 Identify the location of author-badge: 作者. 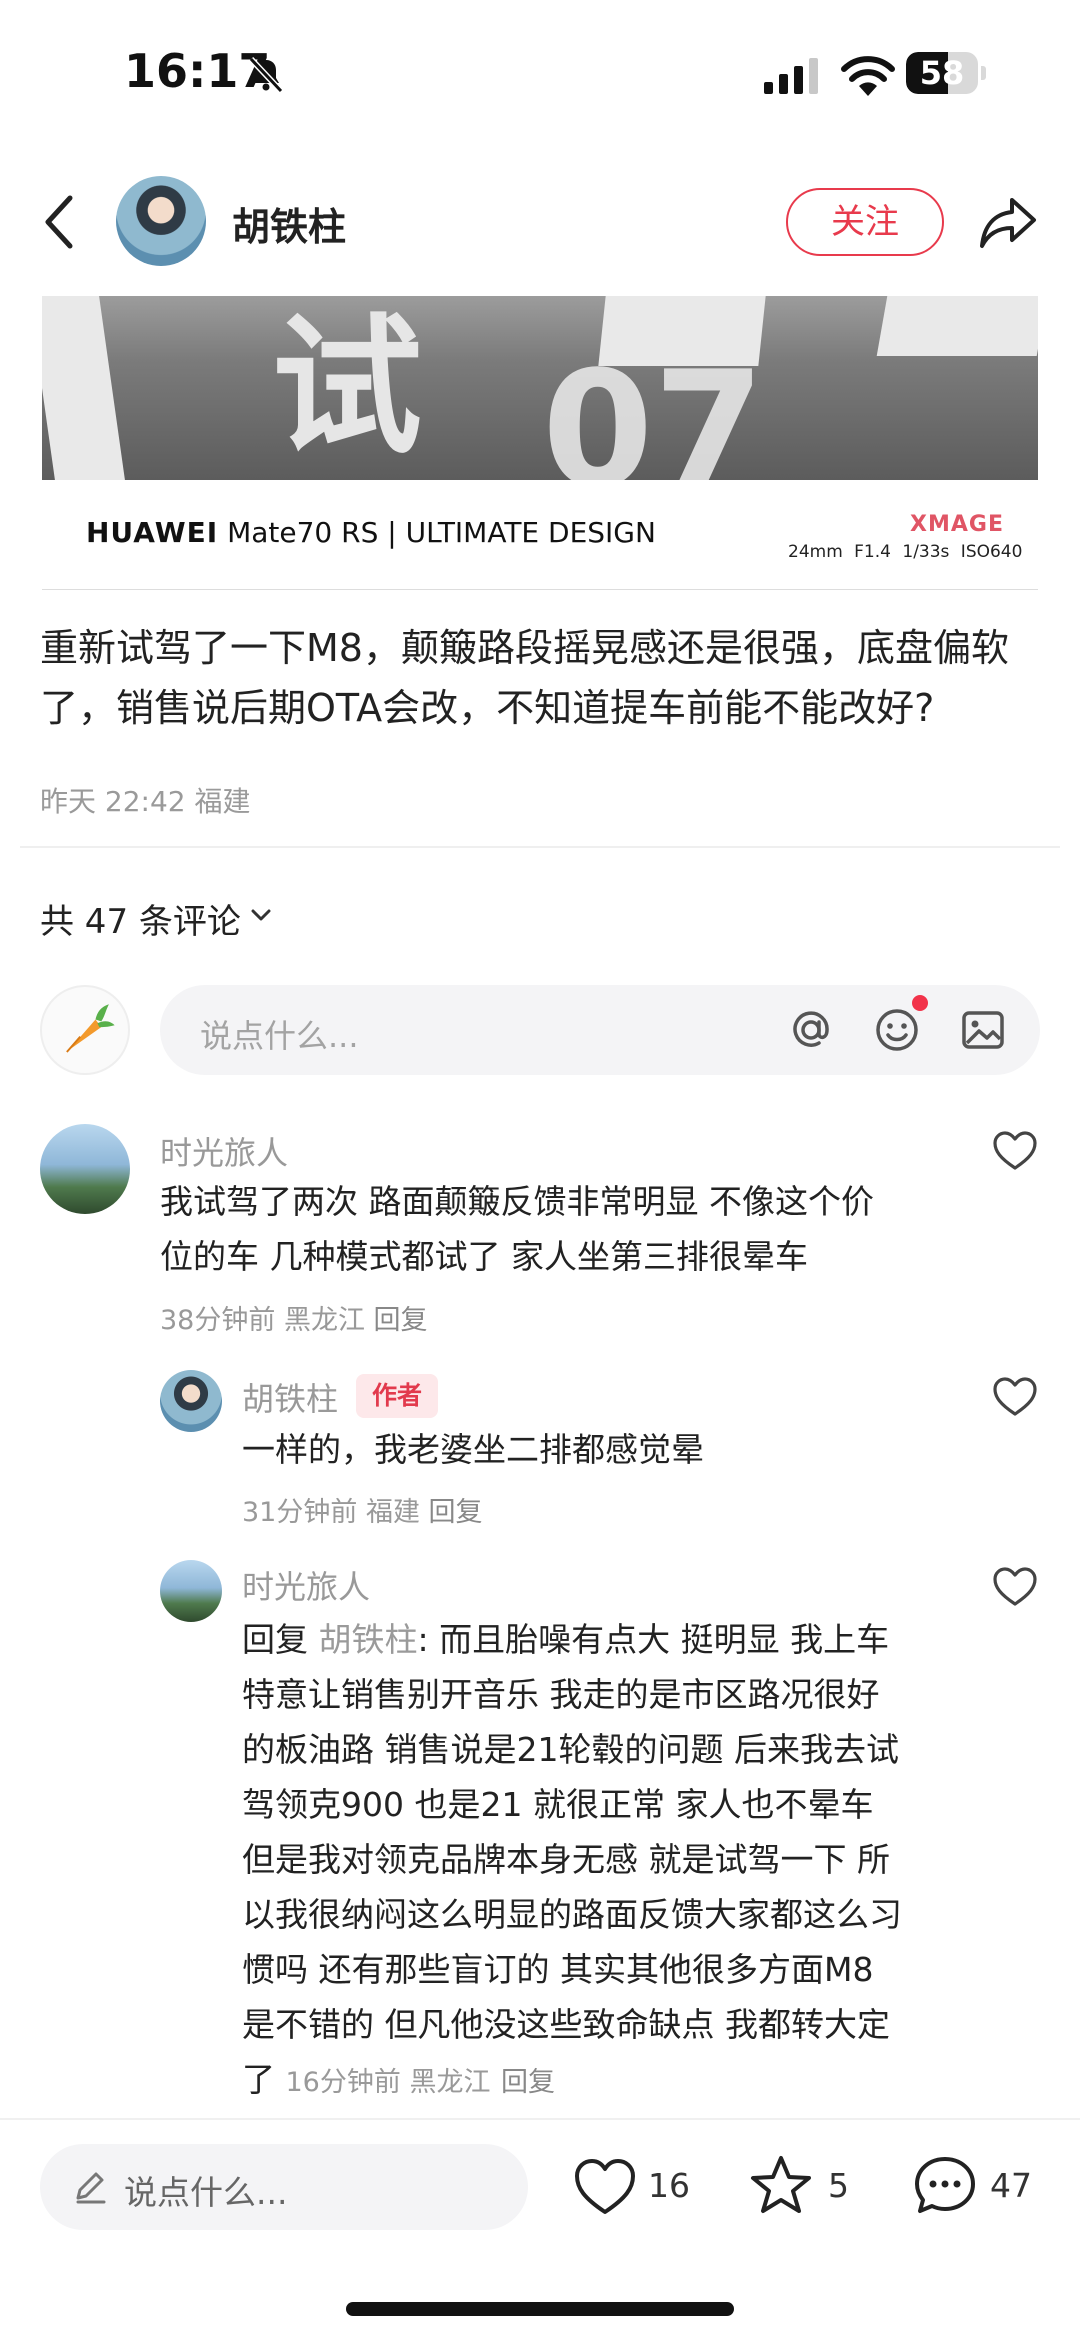
(397, 1396).